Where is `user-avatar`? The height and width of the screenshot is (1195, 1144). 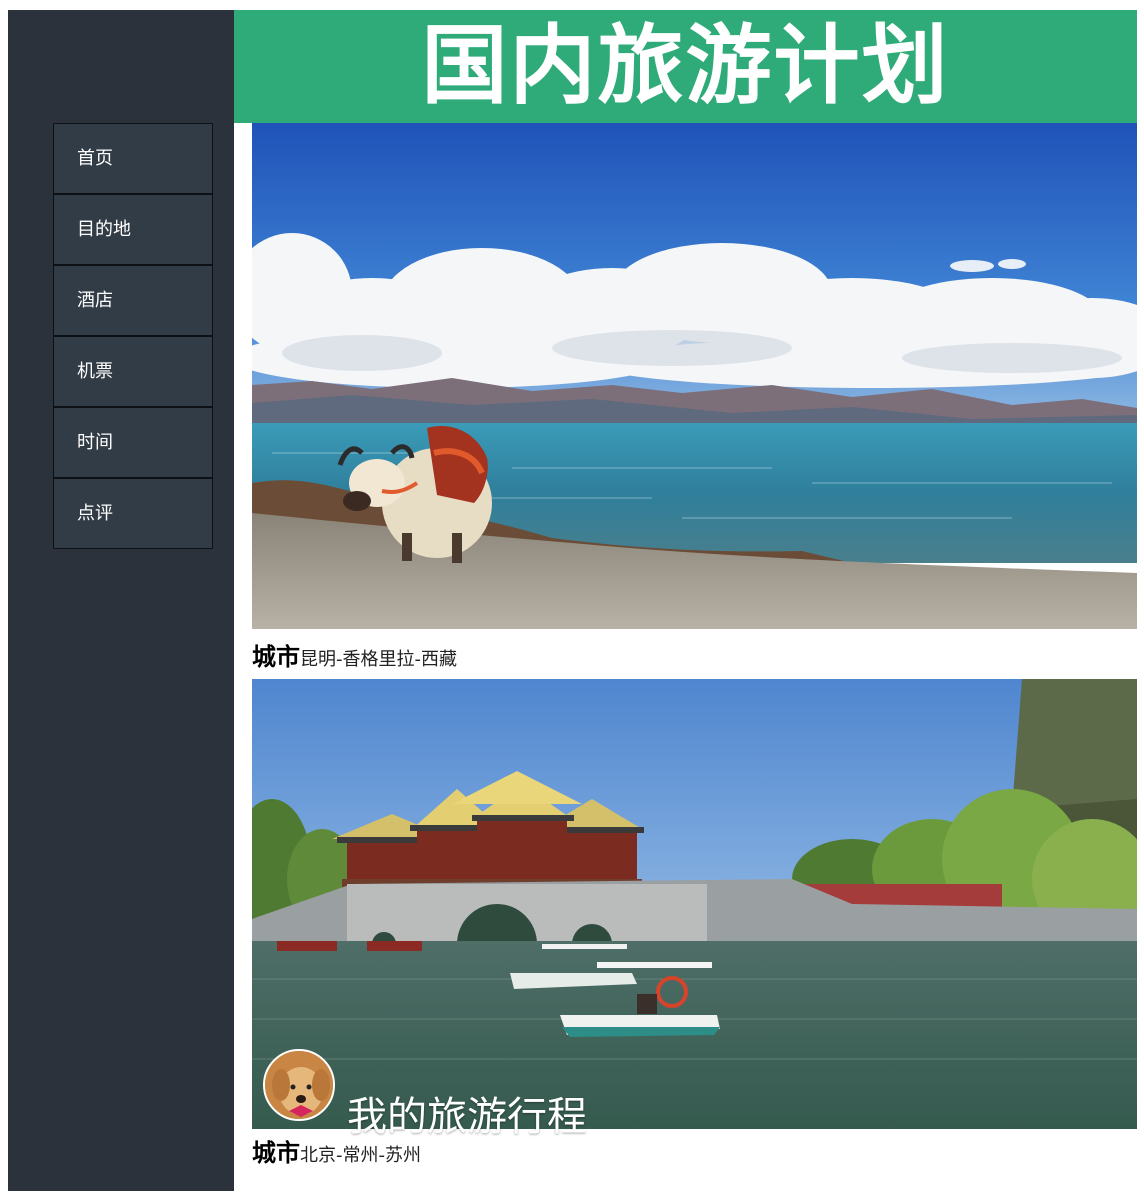
user-avatar is located at coordinates (299, 1085).